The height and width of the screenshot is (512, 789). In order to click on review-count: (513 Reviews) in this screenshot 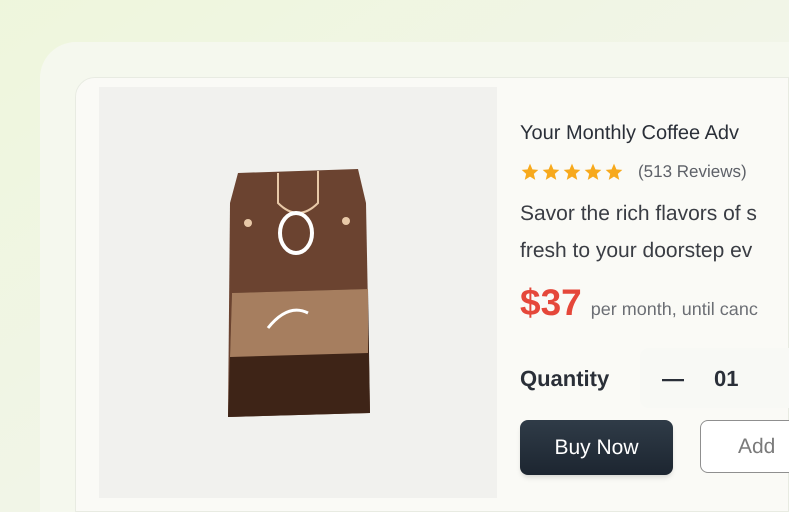, I will do `click(692, 172)`.